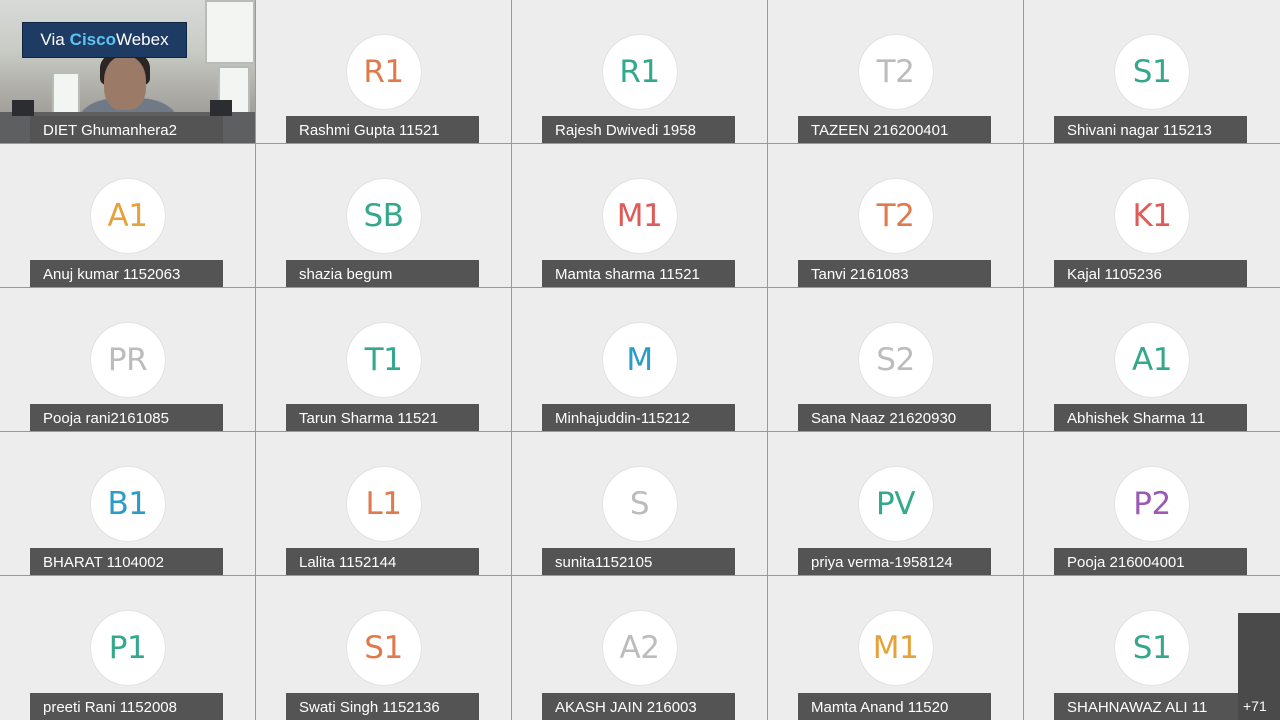 This screenshot has width=1280, height=720. Describe the element at coordinates (1150, 417) in the screenshot. I see `participant-name: Abhishek Sharma 11` at that location.